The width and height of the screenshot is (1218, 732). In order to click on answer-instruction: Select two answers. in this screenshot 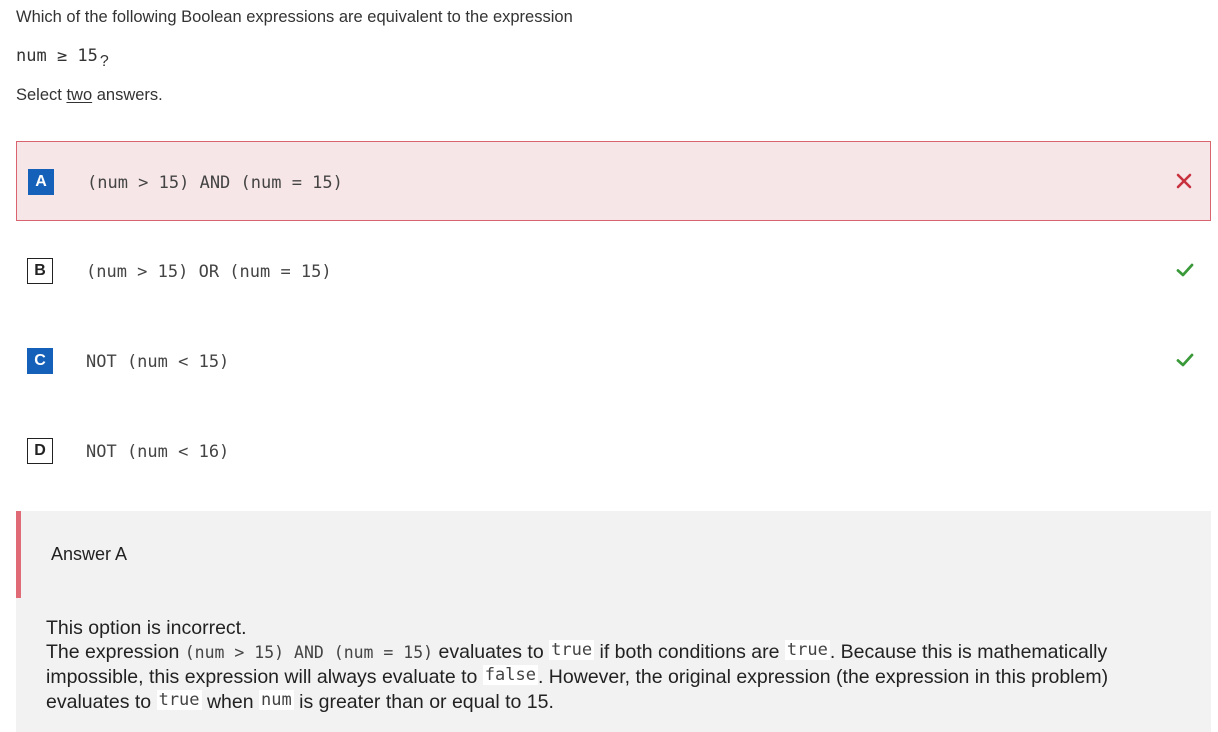, I will do `click(89, 95)`.